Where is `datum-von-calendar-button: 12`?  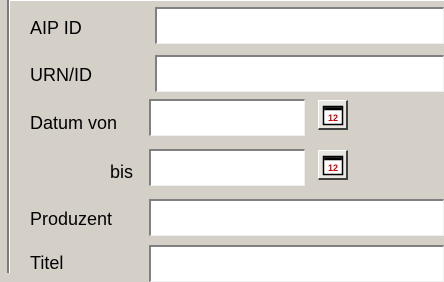 datum-von-calendar-button: 12 is located at coordinates (333, 115).